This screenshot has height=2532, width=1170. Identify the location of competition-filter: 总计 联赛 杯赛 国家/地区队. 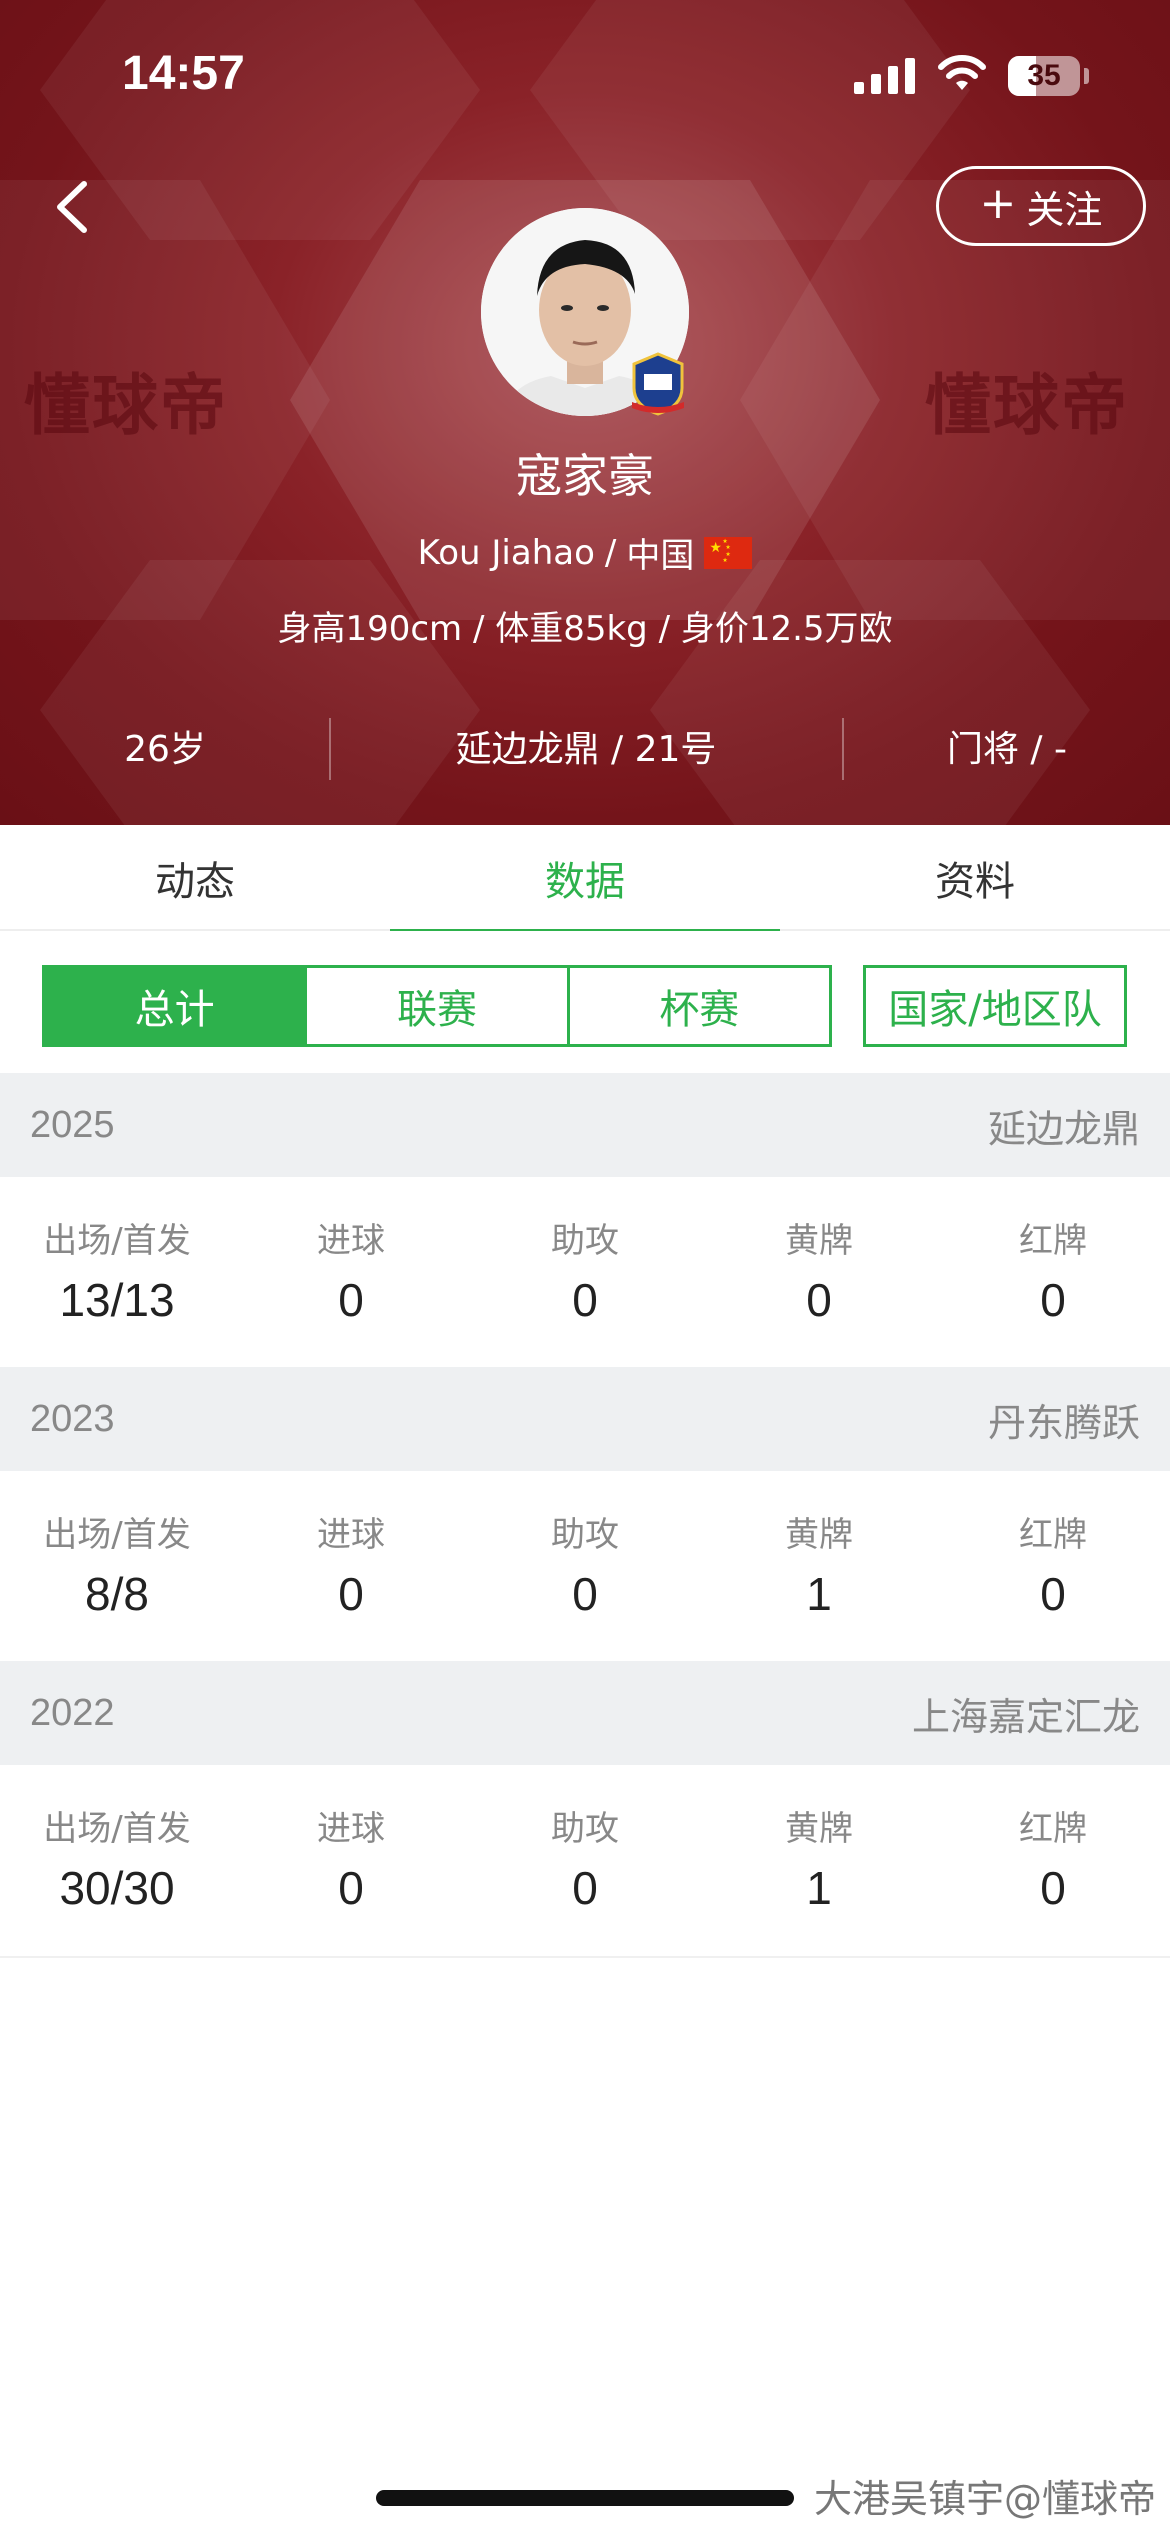
(585, 1002).